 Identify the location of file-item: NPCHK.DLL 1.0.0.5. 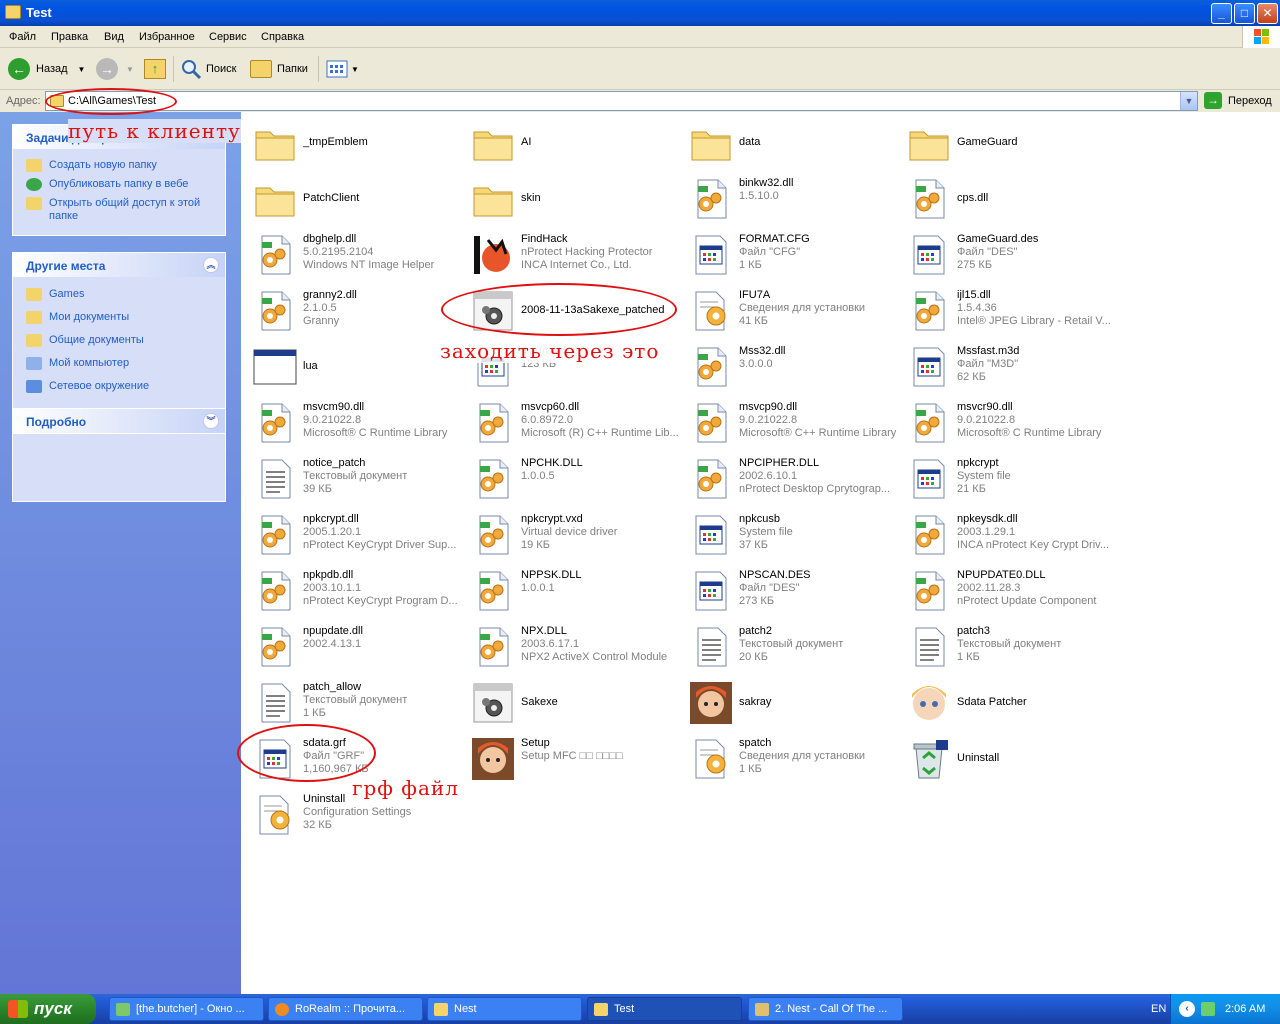
(573, 478).